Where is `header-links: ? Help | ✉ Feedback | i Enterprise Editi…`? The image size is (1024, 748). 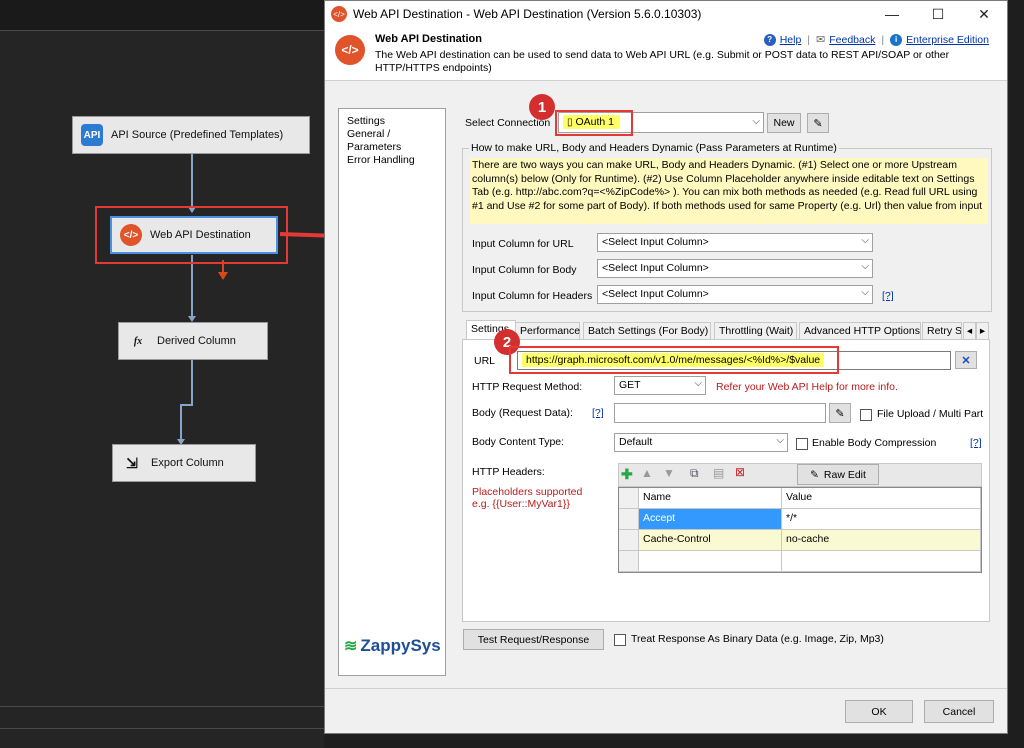 header-links: ? Help | ✉ Feedback | i Enterprise Editi… is located at coordinates (876, 39).